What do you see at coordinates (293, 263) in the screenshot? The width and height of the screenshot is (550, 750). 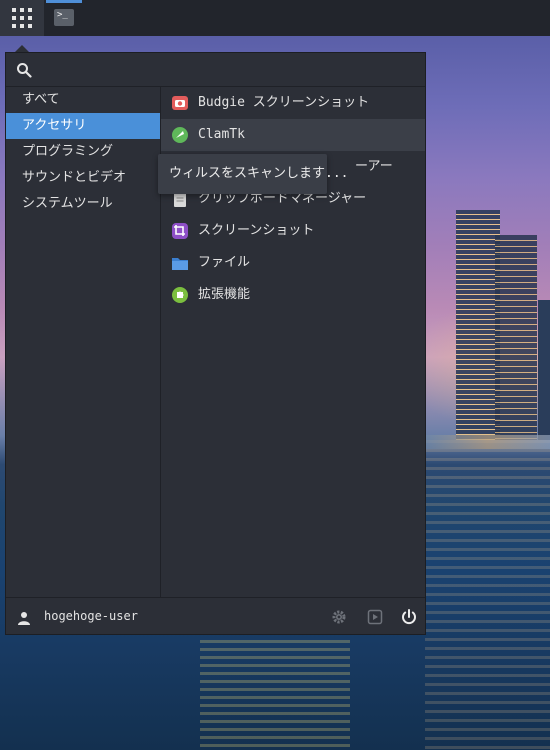 I see `app-item-files: ファイル` at bounding box center [293, 263].